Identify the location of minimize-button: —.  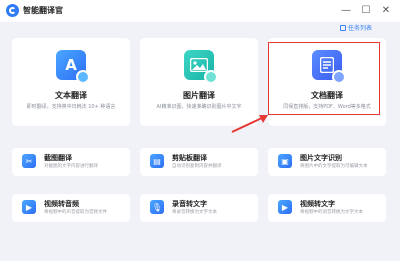
(346, 11).